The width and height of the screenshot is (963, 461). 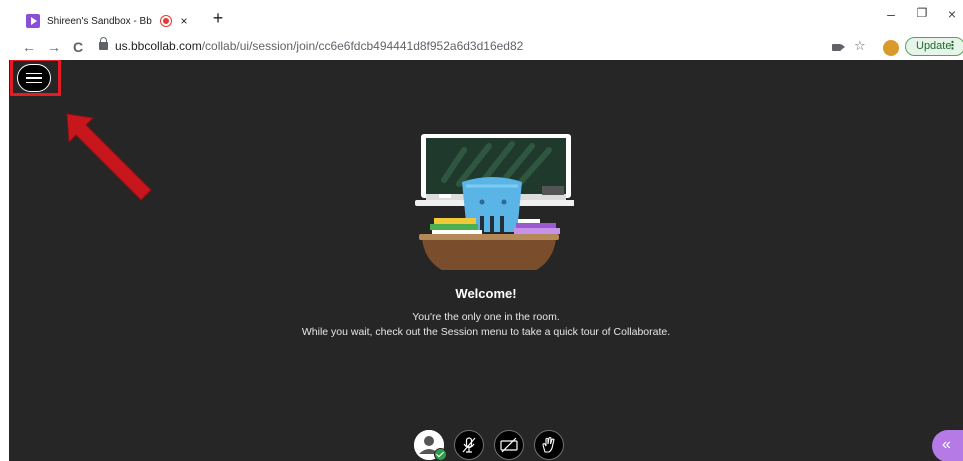 I want to click on my-status-button, so click(x=430, y=445).